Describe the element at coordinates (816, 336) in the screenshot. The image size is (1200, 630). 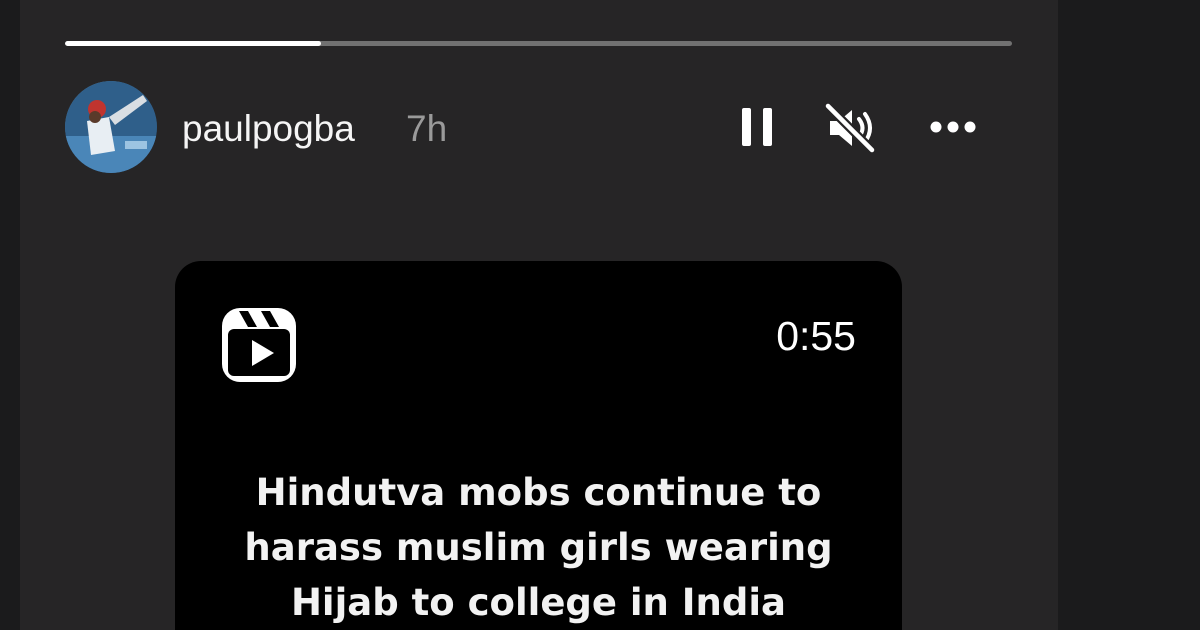
I see `reel-duration: 0:55` at that location.